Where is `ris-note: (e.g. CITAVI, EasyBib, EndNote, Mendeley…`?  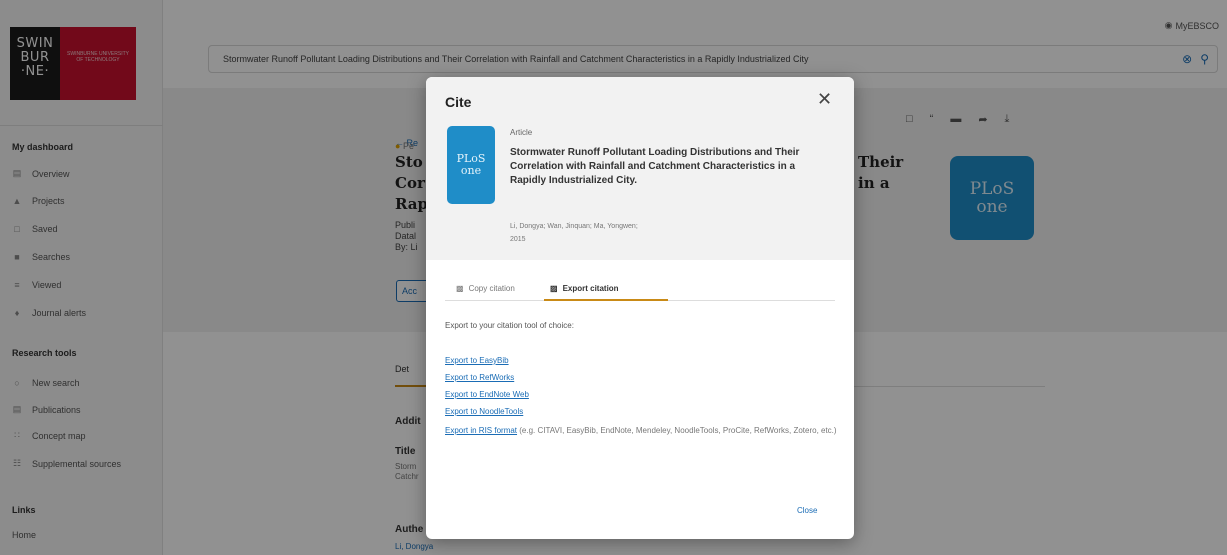
ris-note: (e.g. CITAVI, EasyBib, EndNote, Mendeley… is located at coordinates (677, 430).